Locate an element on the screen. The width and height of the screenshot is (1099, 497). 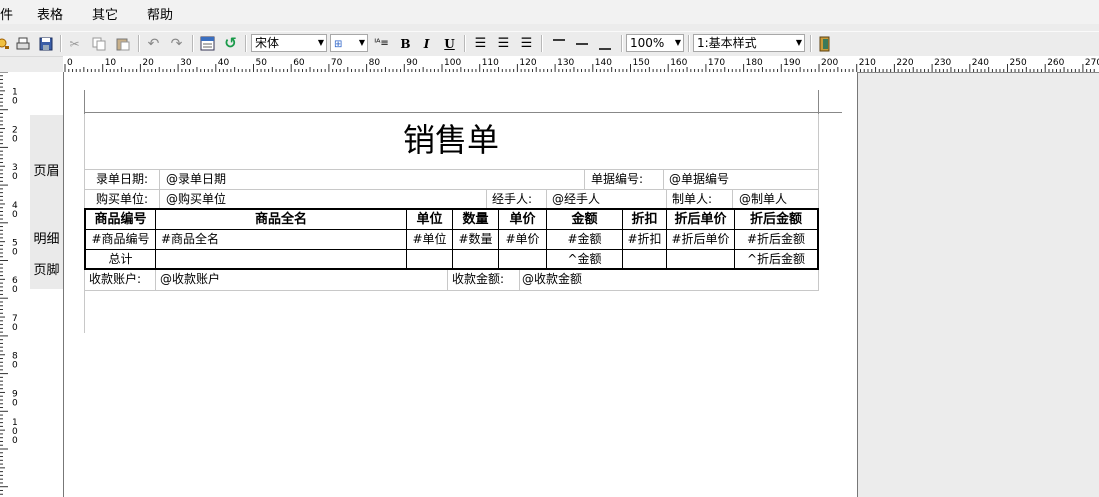
account-label: 收款账户: is located at coordinates (115, 279).